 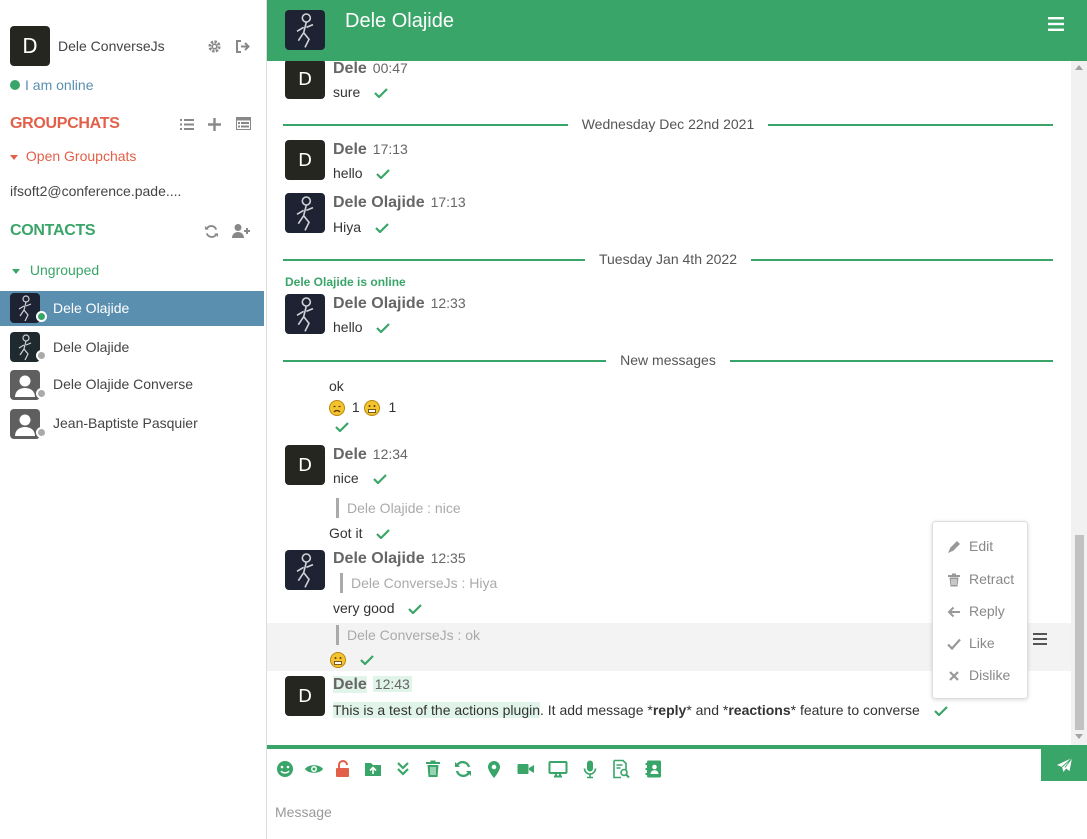 What do you see at coordinates (41, 316) in the screenshot?
I see `online-status-icon` at bounding box center [41, 316].